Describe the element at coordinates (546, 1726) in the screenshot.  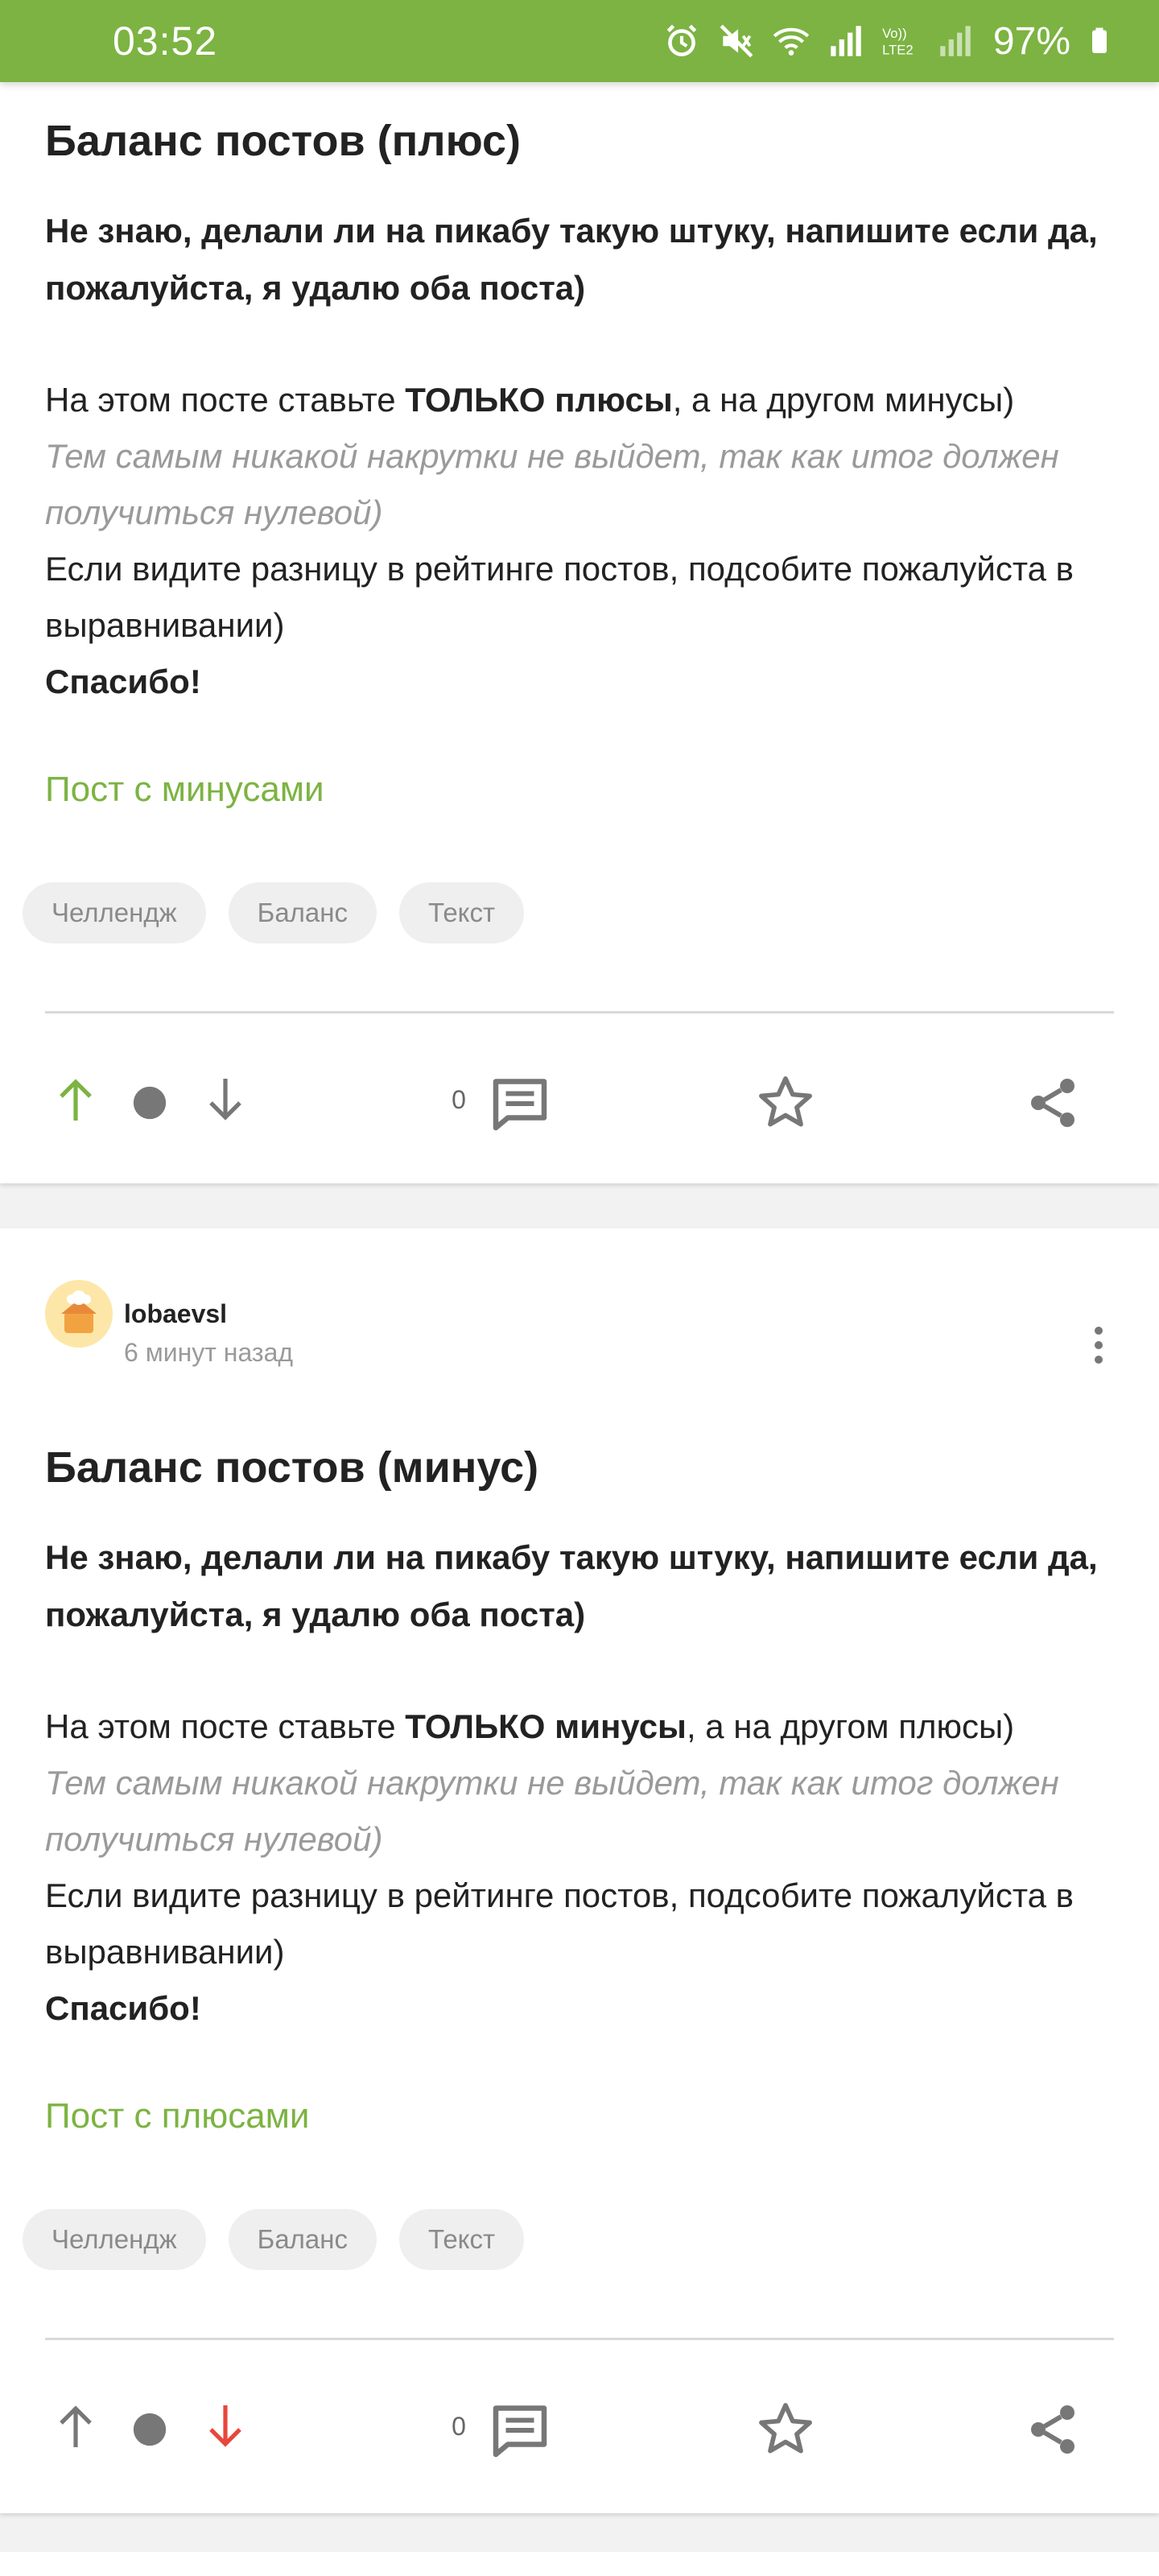
I see `bold-span: ТОЛЬКО минусы` at that location.